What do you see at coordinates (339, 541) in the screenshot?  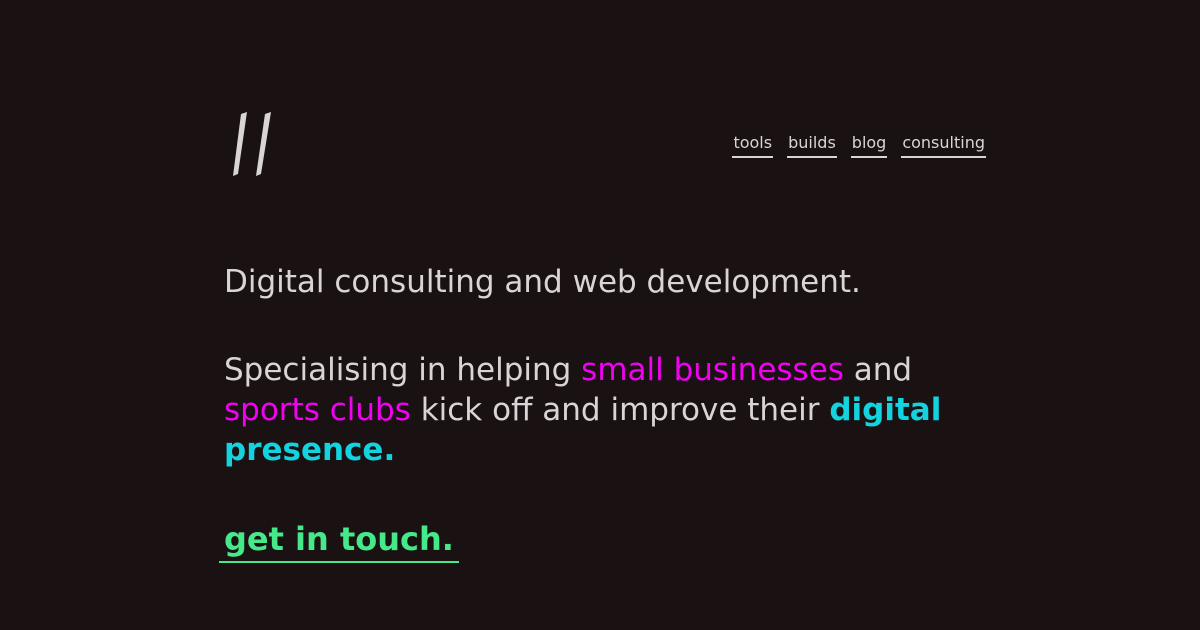 I see `get-in-touch-link: get in touch.` at bounding box center [339, 541].